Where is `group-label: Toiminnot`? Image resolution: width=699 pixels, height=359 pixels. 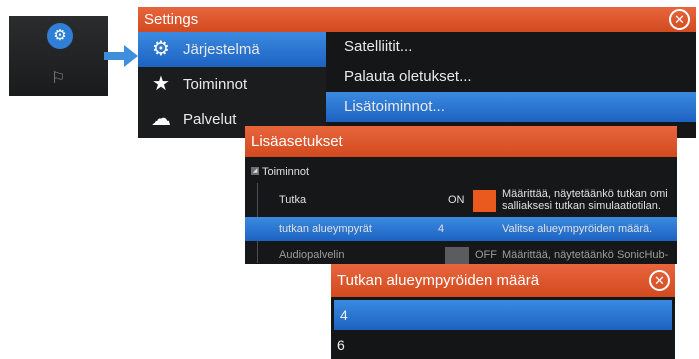
group-label: Toiminnot is located at coordinates (286, 172).